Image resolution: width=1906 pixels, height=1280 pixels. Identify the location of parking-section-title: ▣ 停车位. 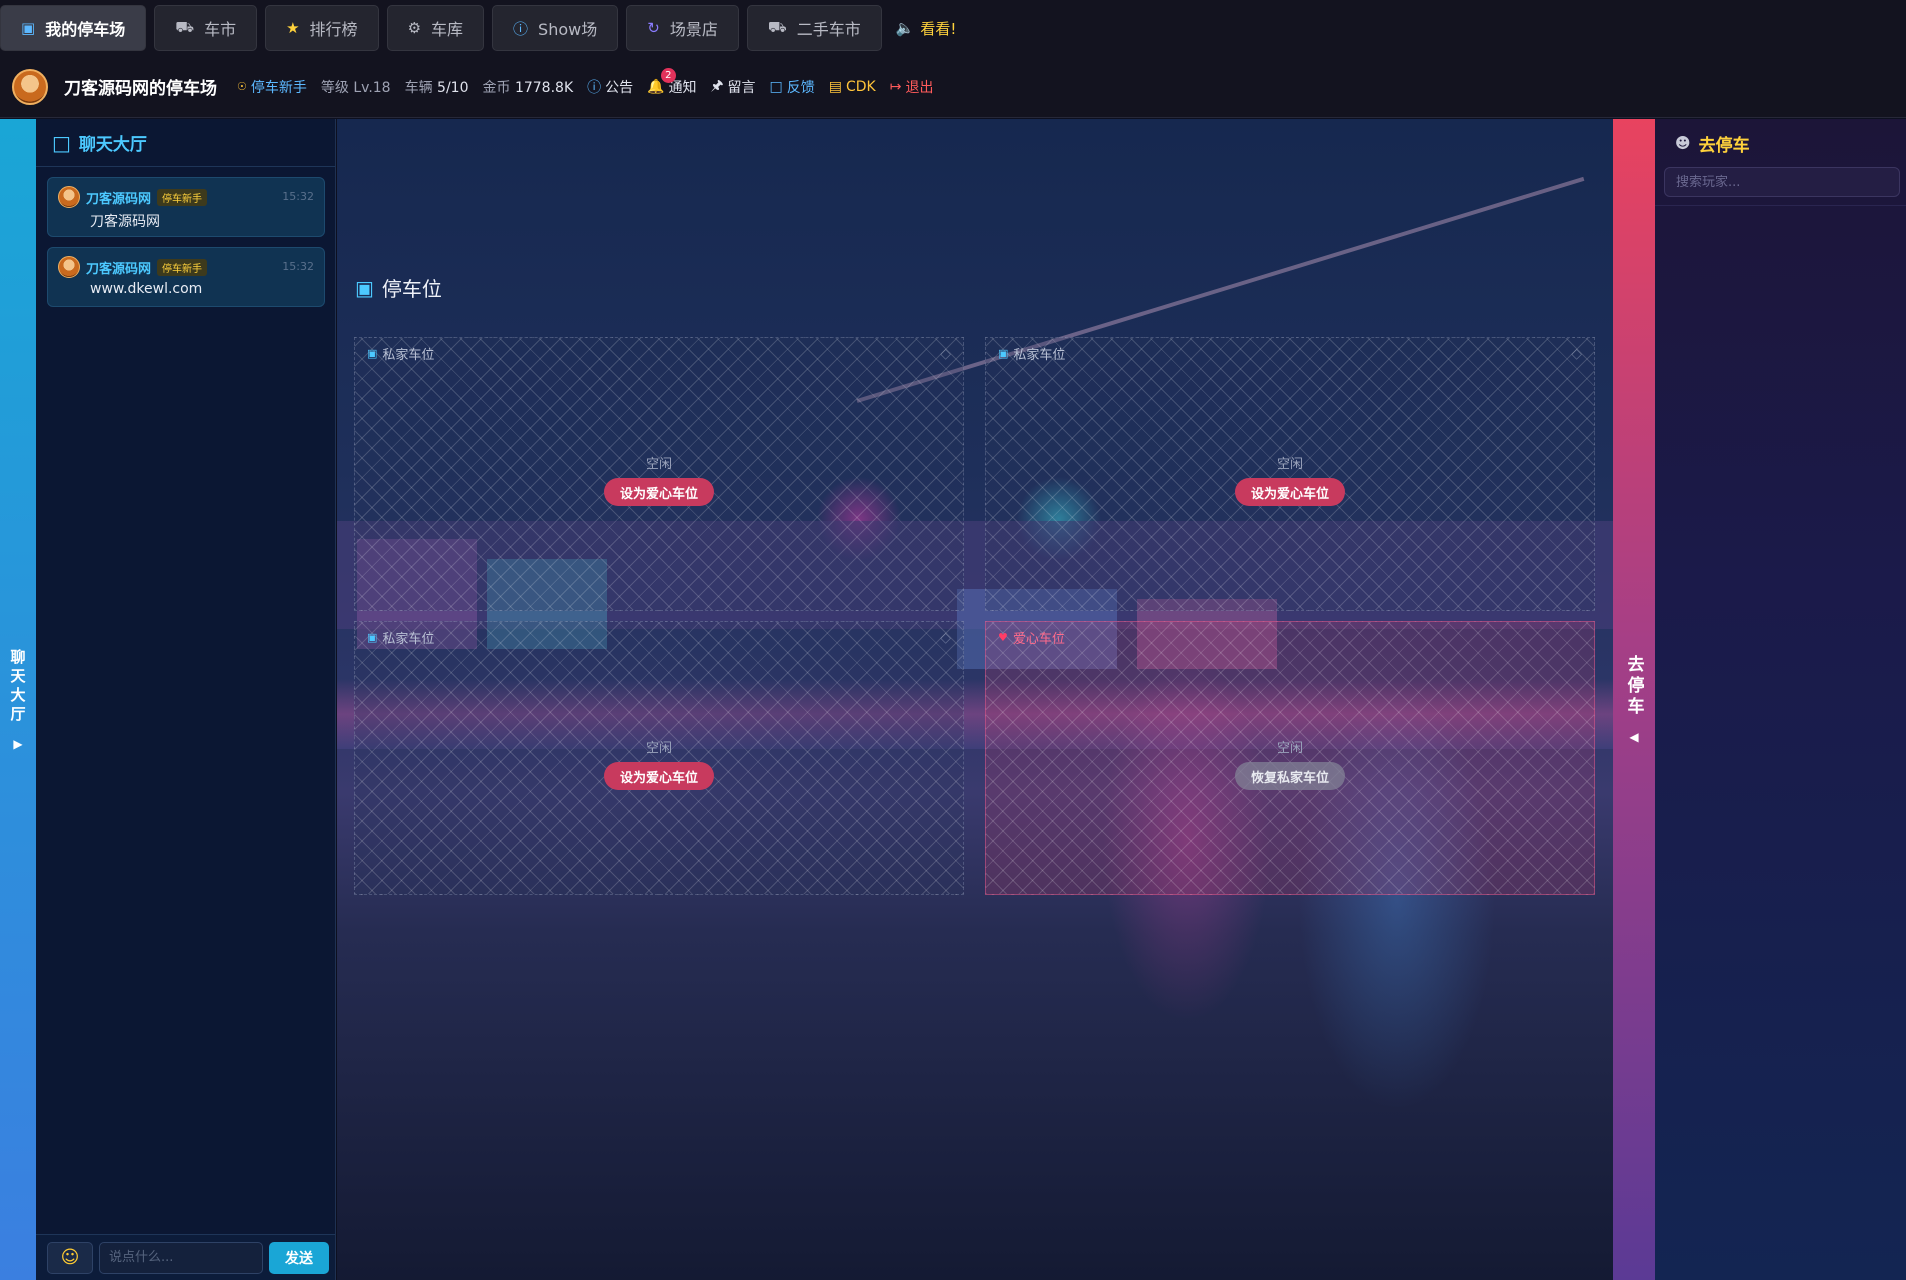
(398, 287).